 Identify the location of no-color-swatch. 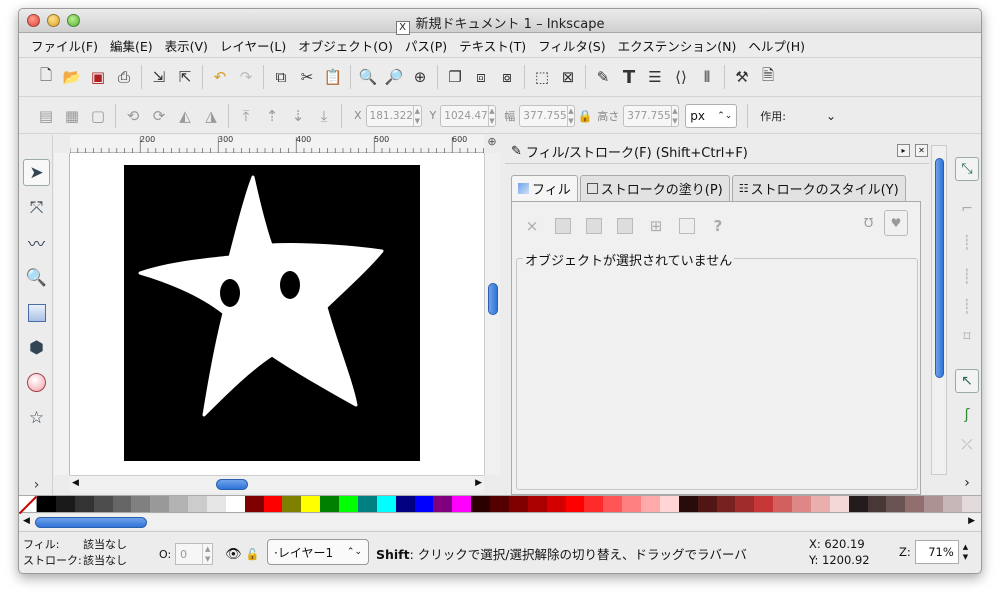
(28, 504).